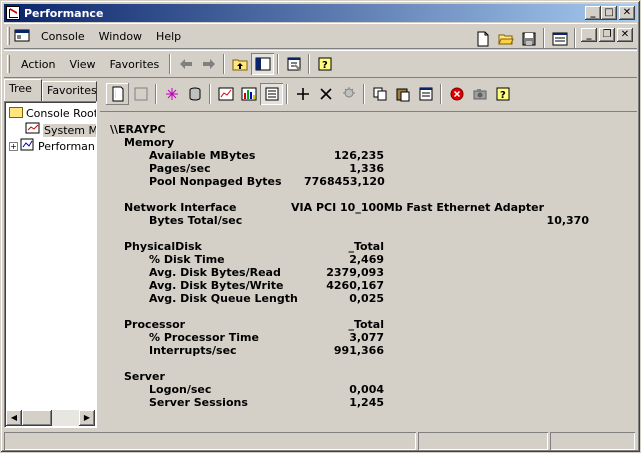 This screenshot has width=641, height=453. Describe the element at coordinates (366, 298) in the screenshot. I see `counter-value: 0,025` at that location.